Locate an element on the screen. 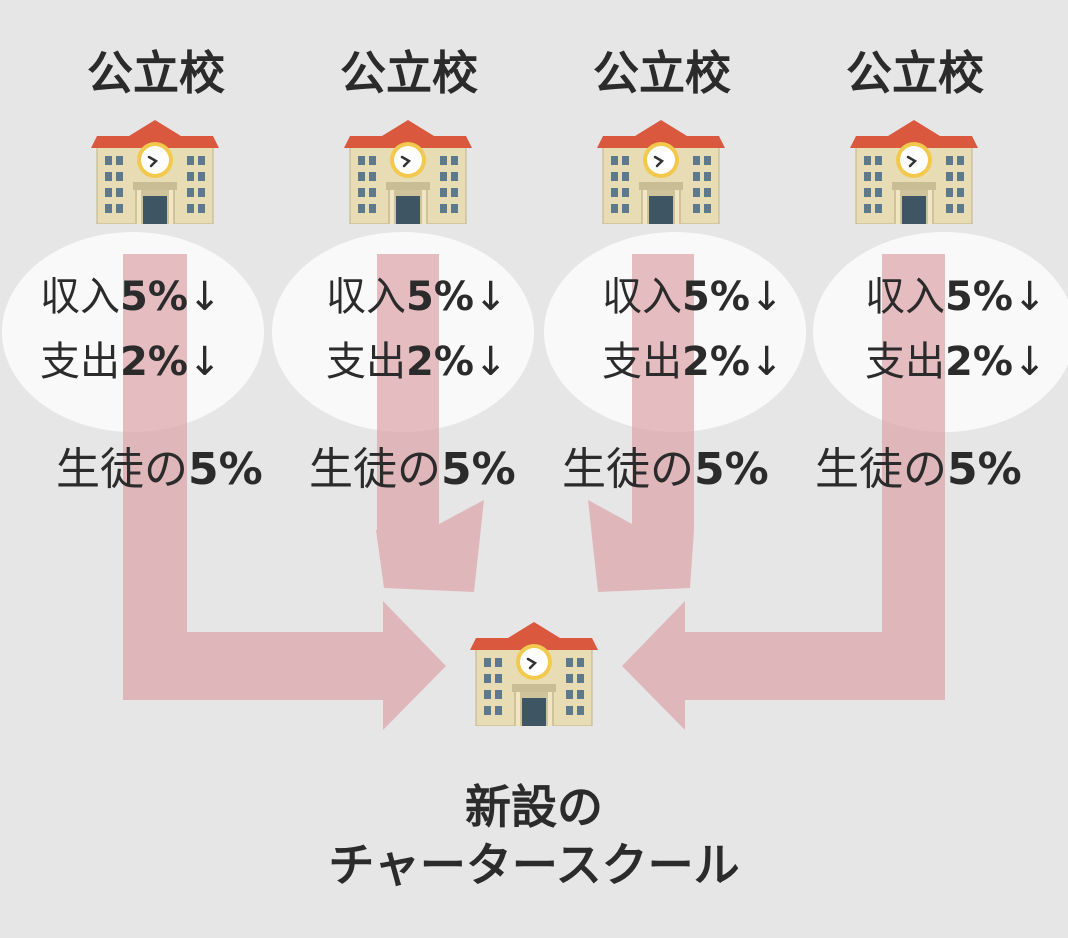 This screenshot has height=938, width=1068. charter-school-label-line2: チャータースクール is located at coordinates (534, 865).